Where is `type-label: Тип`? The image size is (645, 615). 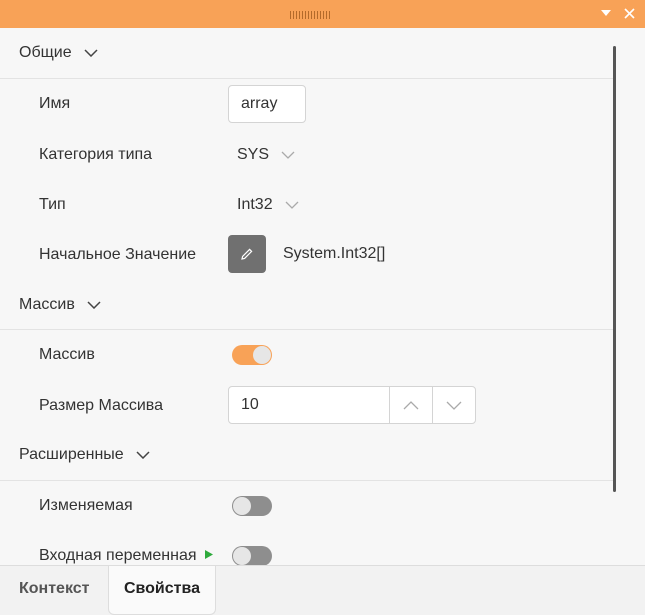
type-label: Тип is located at coordinates (52, 204).